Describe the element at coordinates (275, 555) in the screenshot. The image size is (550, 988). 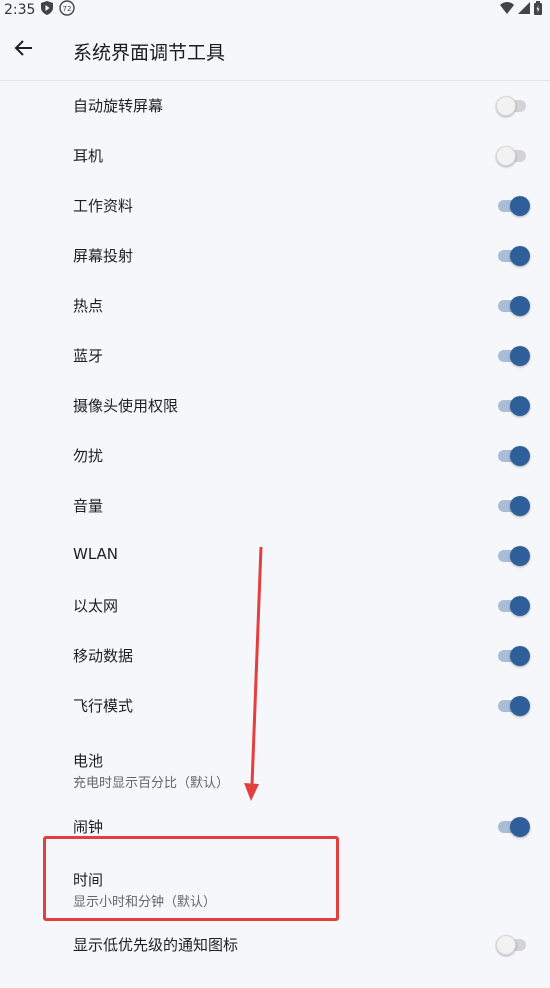
I see `setting-row-wlan: WLAN` at that location.